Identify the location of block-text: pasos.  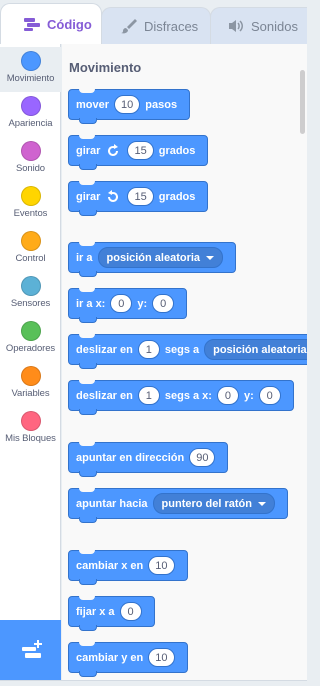
(161, 104).